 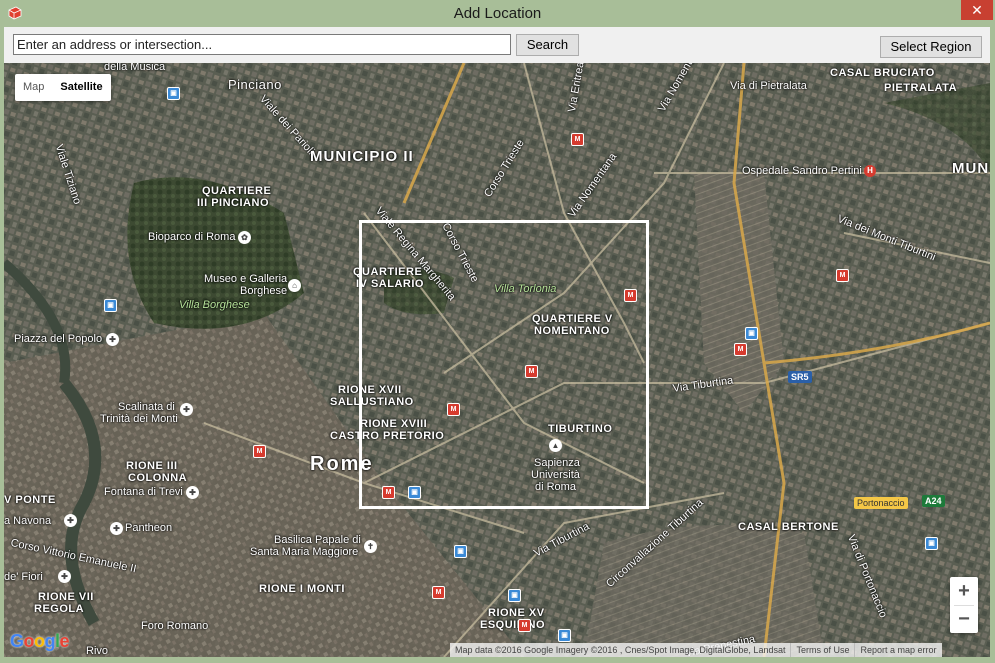 I want to click on map-label: della Musica, so click(x=135, y=68).